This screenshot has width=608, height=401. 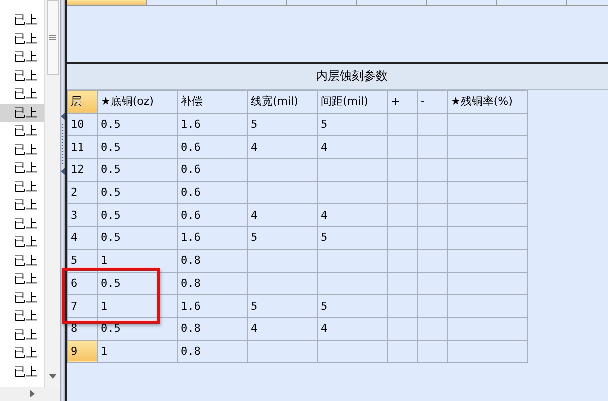 What do you see at coordinates (83, 260) in the screenshot?
I see `row-header: 5` at bounding box center [83, 260].